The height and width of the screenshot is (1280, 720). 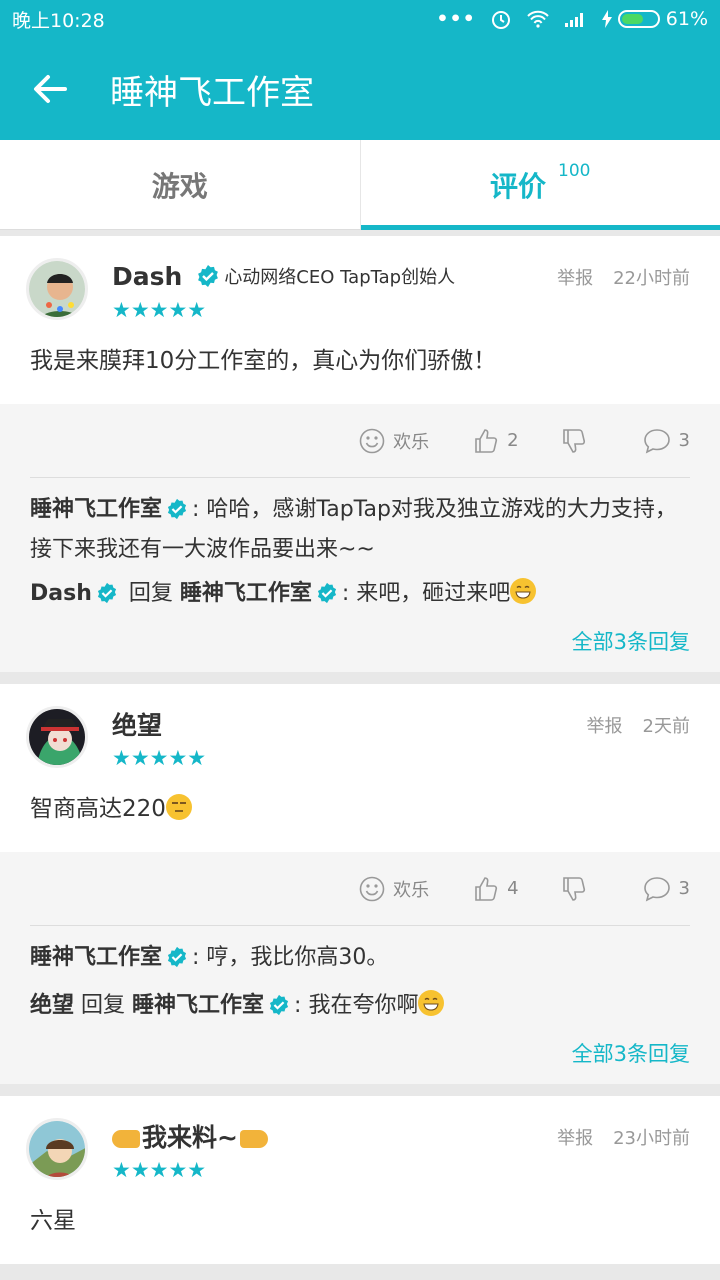 What do you see at coordinates (178, 807) in the screenshot?
I see `unamused-emoji-icon` at bounding box center [178, 807].